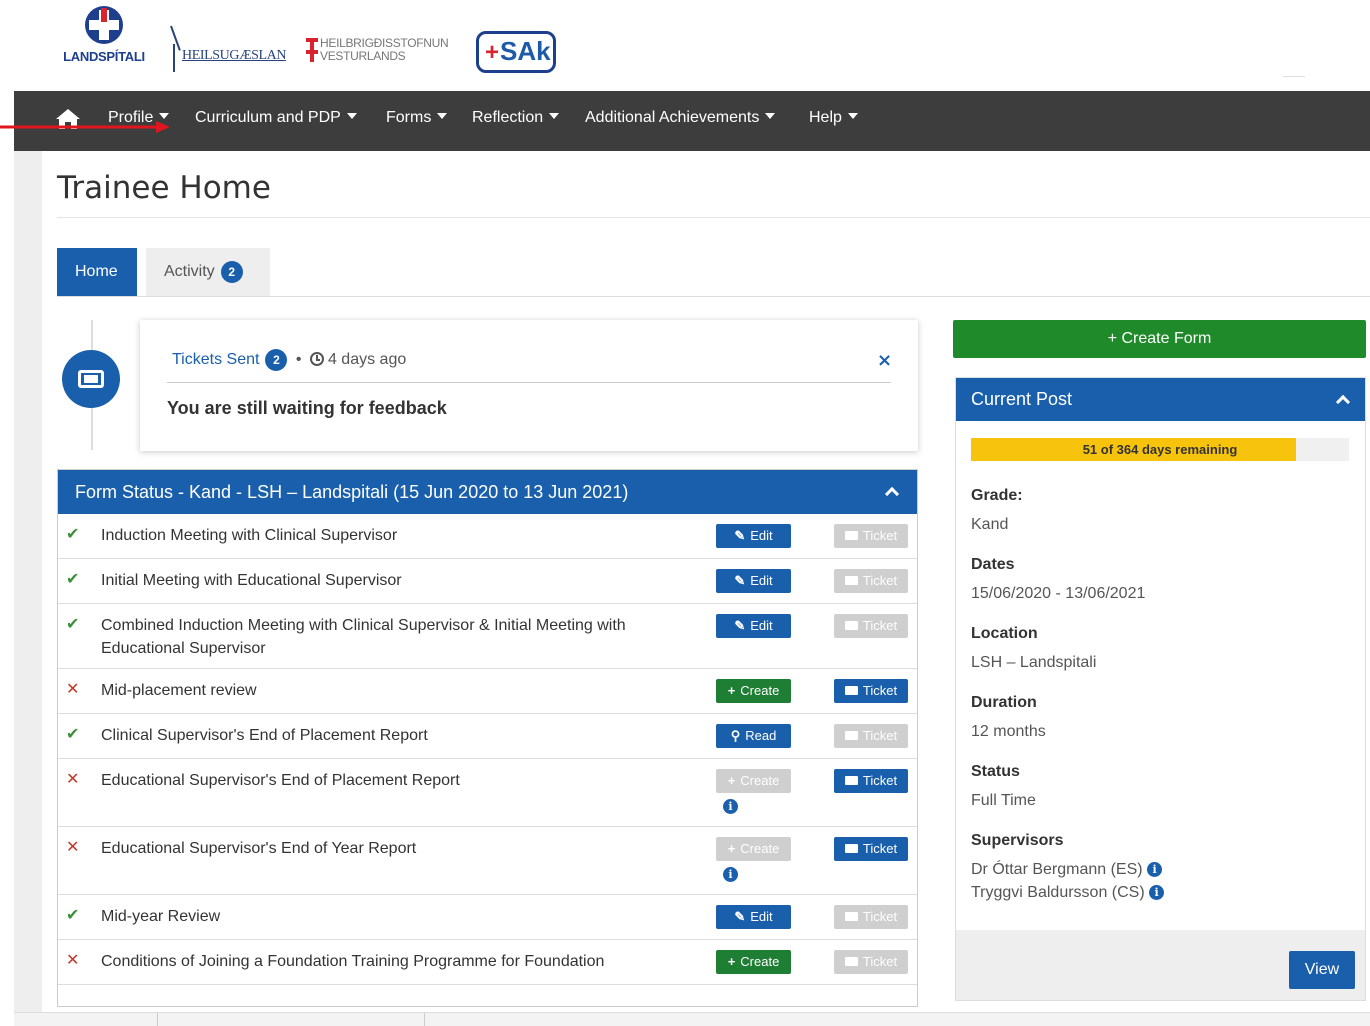  I want to click on tab-activity: Activity 2, so click(208, 272).